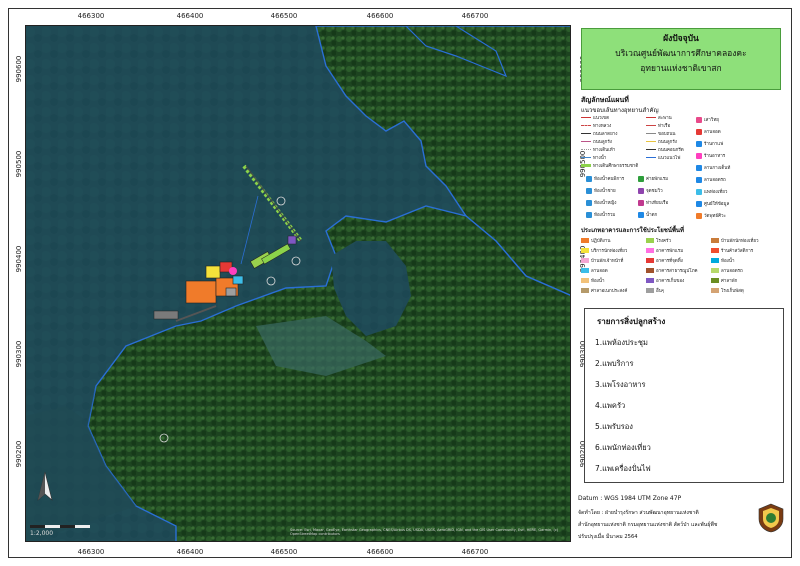 The height and width of the screenshot is (566, 800). I want to click on legend-point-13: ลานกางเต็นท์, so click(713, 167).